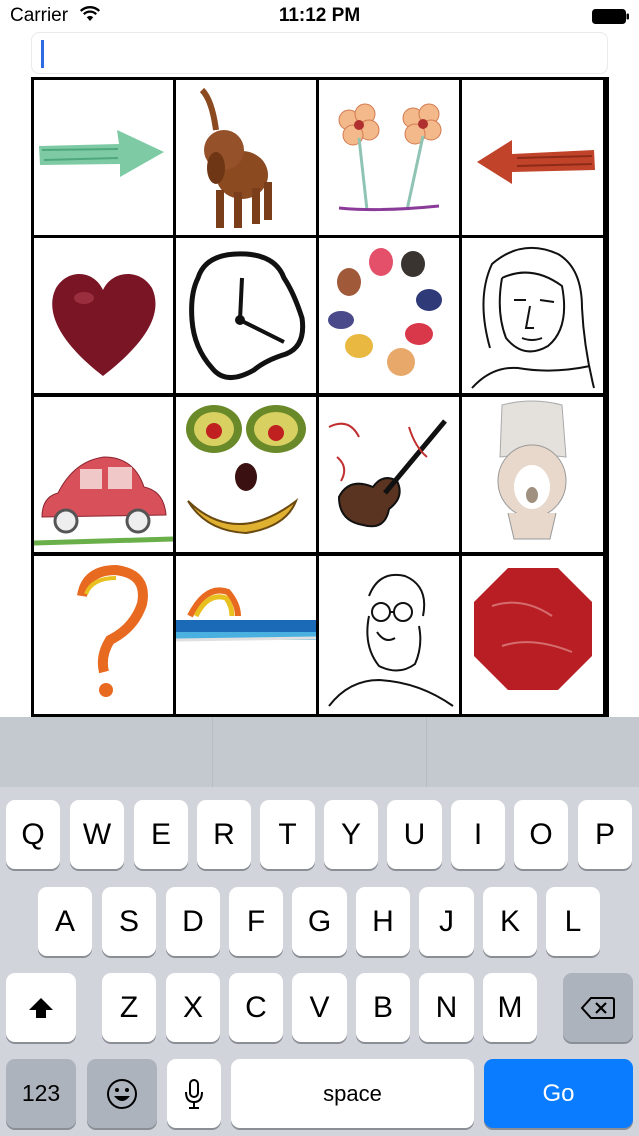  Describe the element at coordinates (193, 1007) in the screenshot. I see `key-x: X` at that location.